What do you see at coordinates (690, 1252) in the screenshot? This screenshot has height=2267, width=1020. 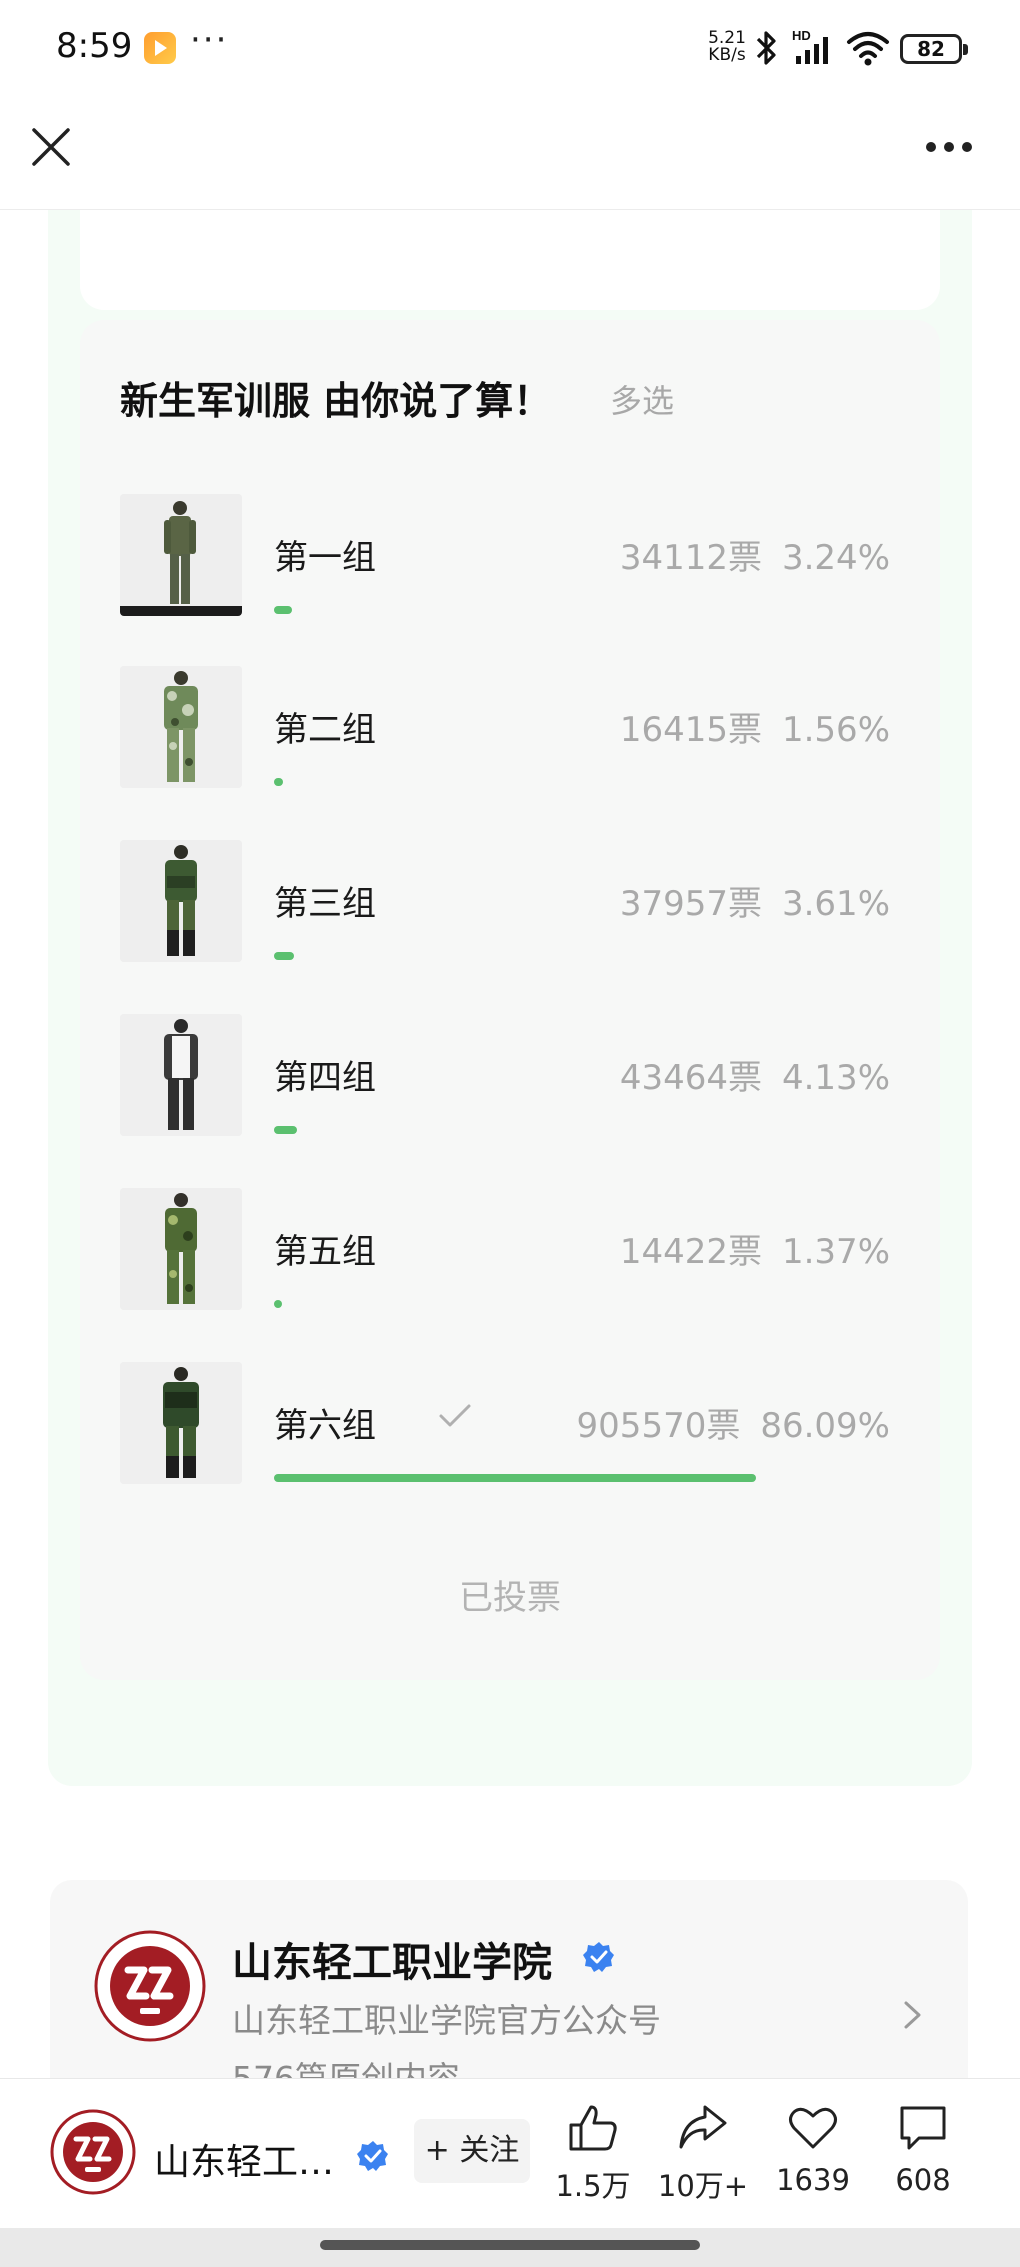 I see `option-votes: 14422票` at bounding box center [690, 1252].